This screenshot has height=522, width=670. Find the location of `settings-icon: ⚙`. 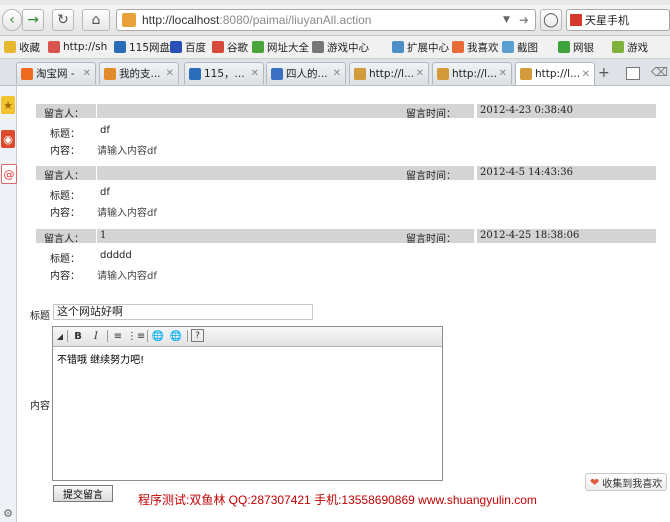

settings-icon: ⚙ is located at coordinates (8, 513).